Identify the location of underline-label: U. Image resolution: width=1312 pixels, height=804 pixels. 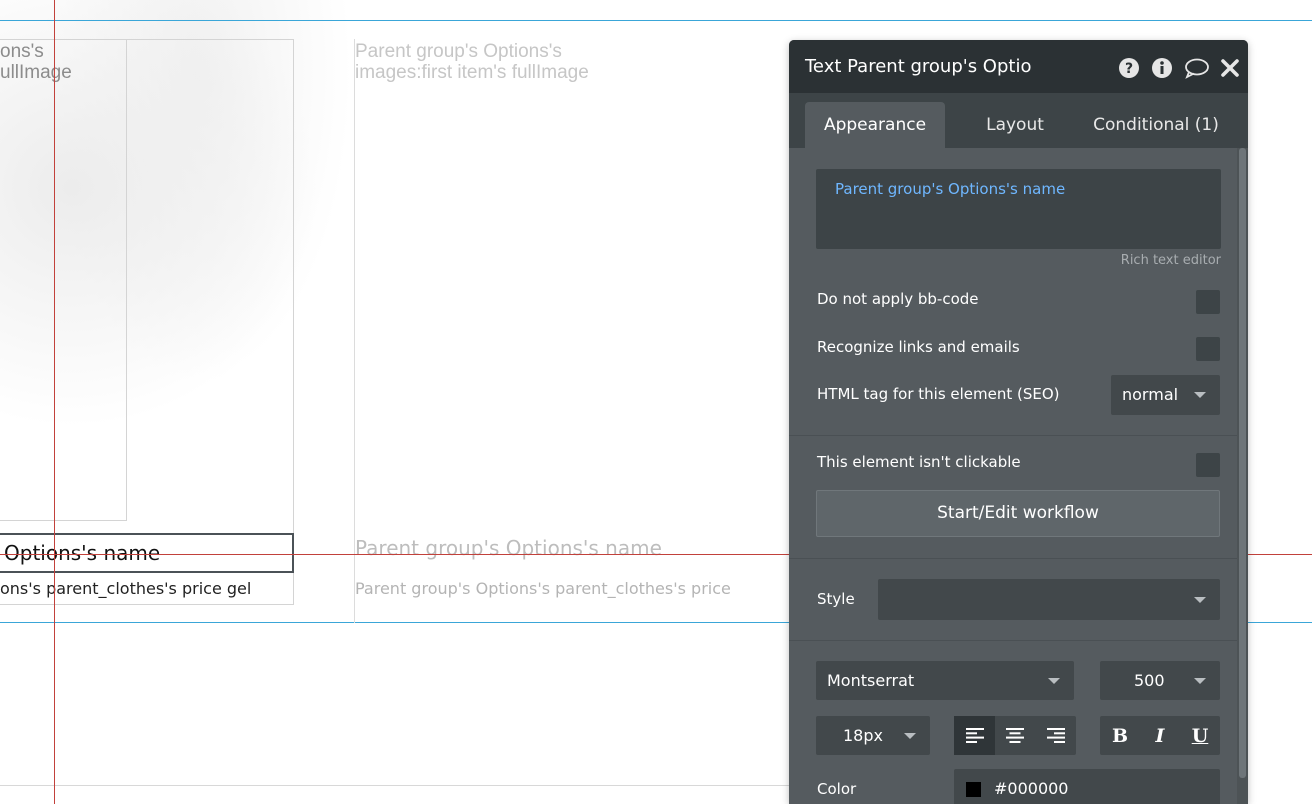
(1200, 735).